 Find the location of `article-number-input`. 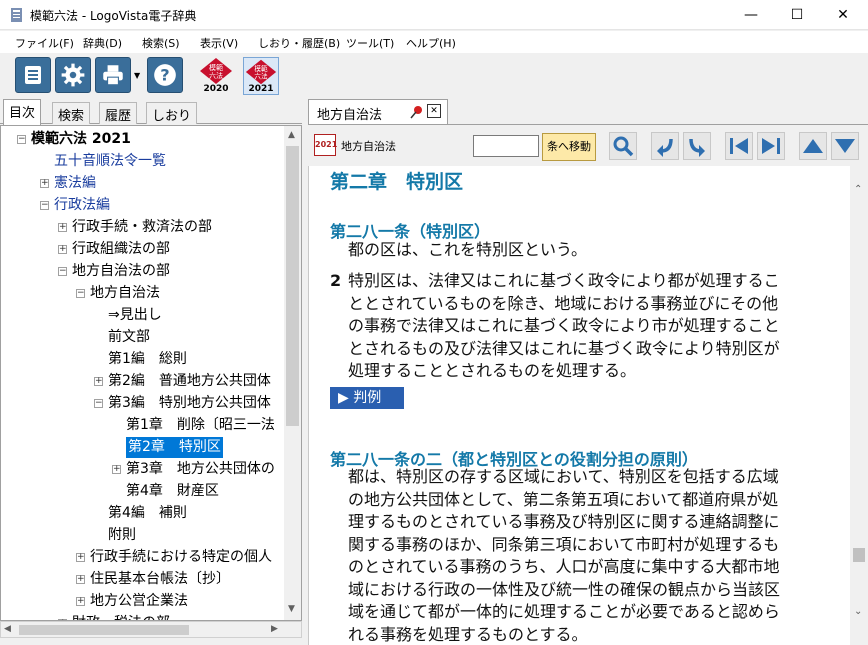

article-number-input is located at coordinates (506, 146).